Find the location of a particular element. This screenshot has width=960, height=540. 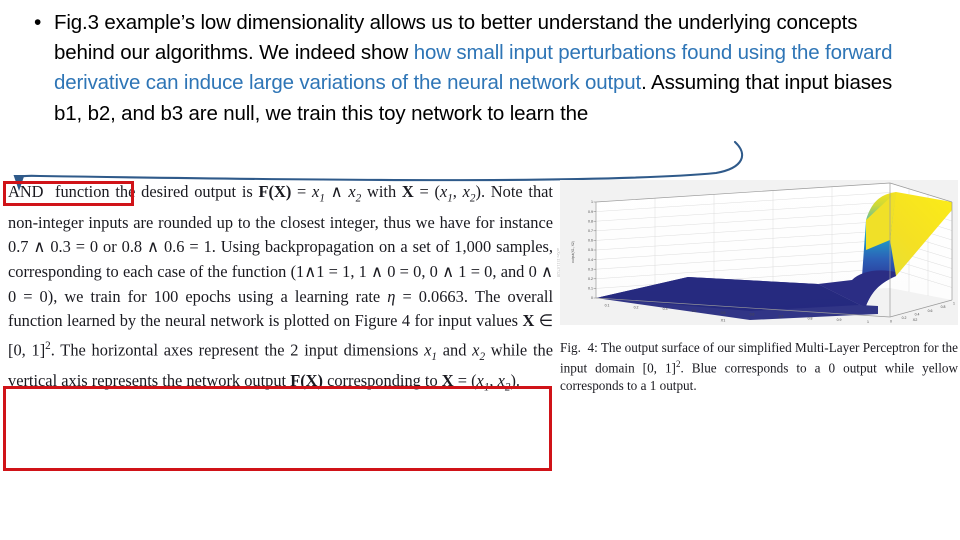

and-function-term: AND function is located at coordinates (59, 191).